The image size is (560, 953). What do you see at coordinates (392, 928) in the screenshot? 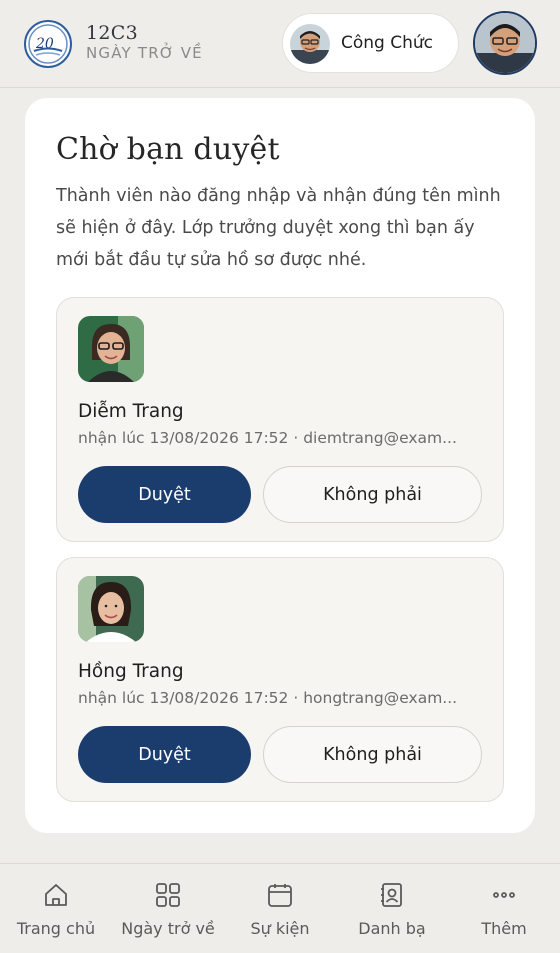
I see `nav-label: Danh bạ` at bounding box center [392, 928].